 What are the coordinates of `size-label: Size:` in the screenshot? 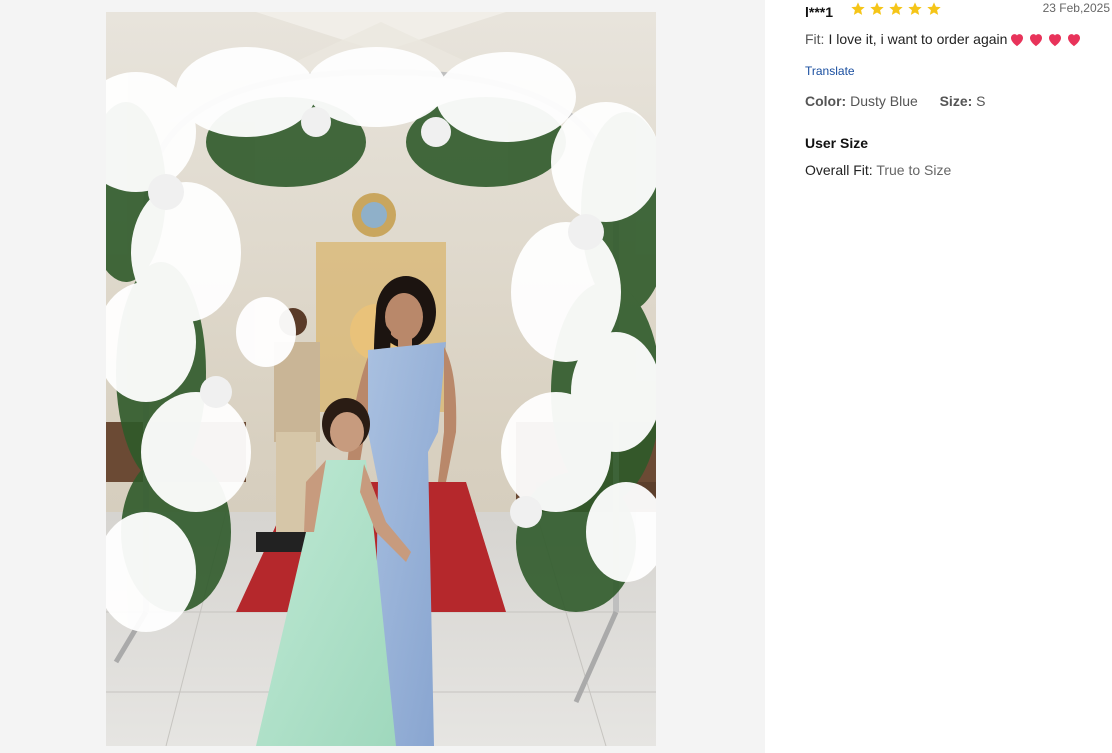 It's located at (956, 101).